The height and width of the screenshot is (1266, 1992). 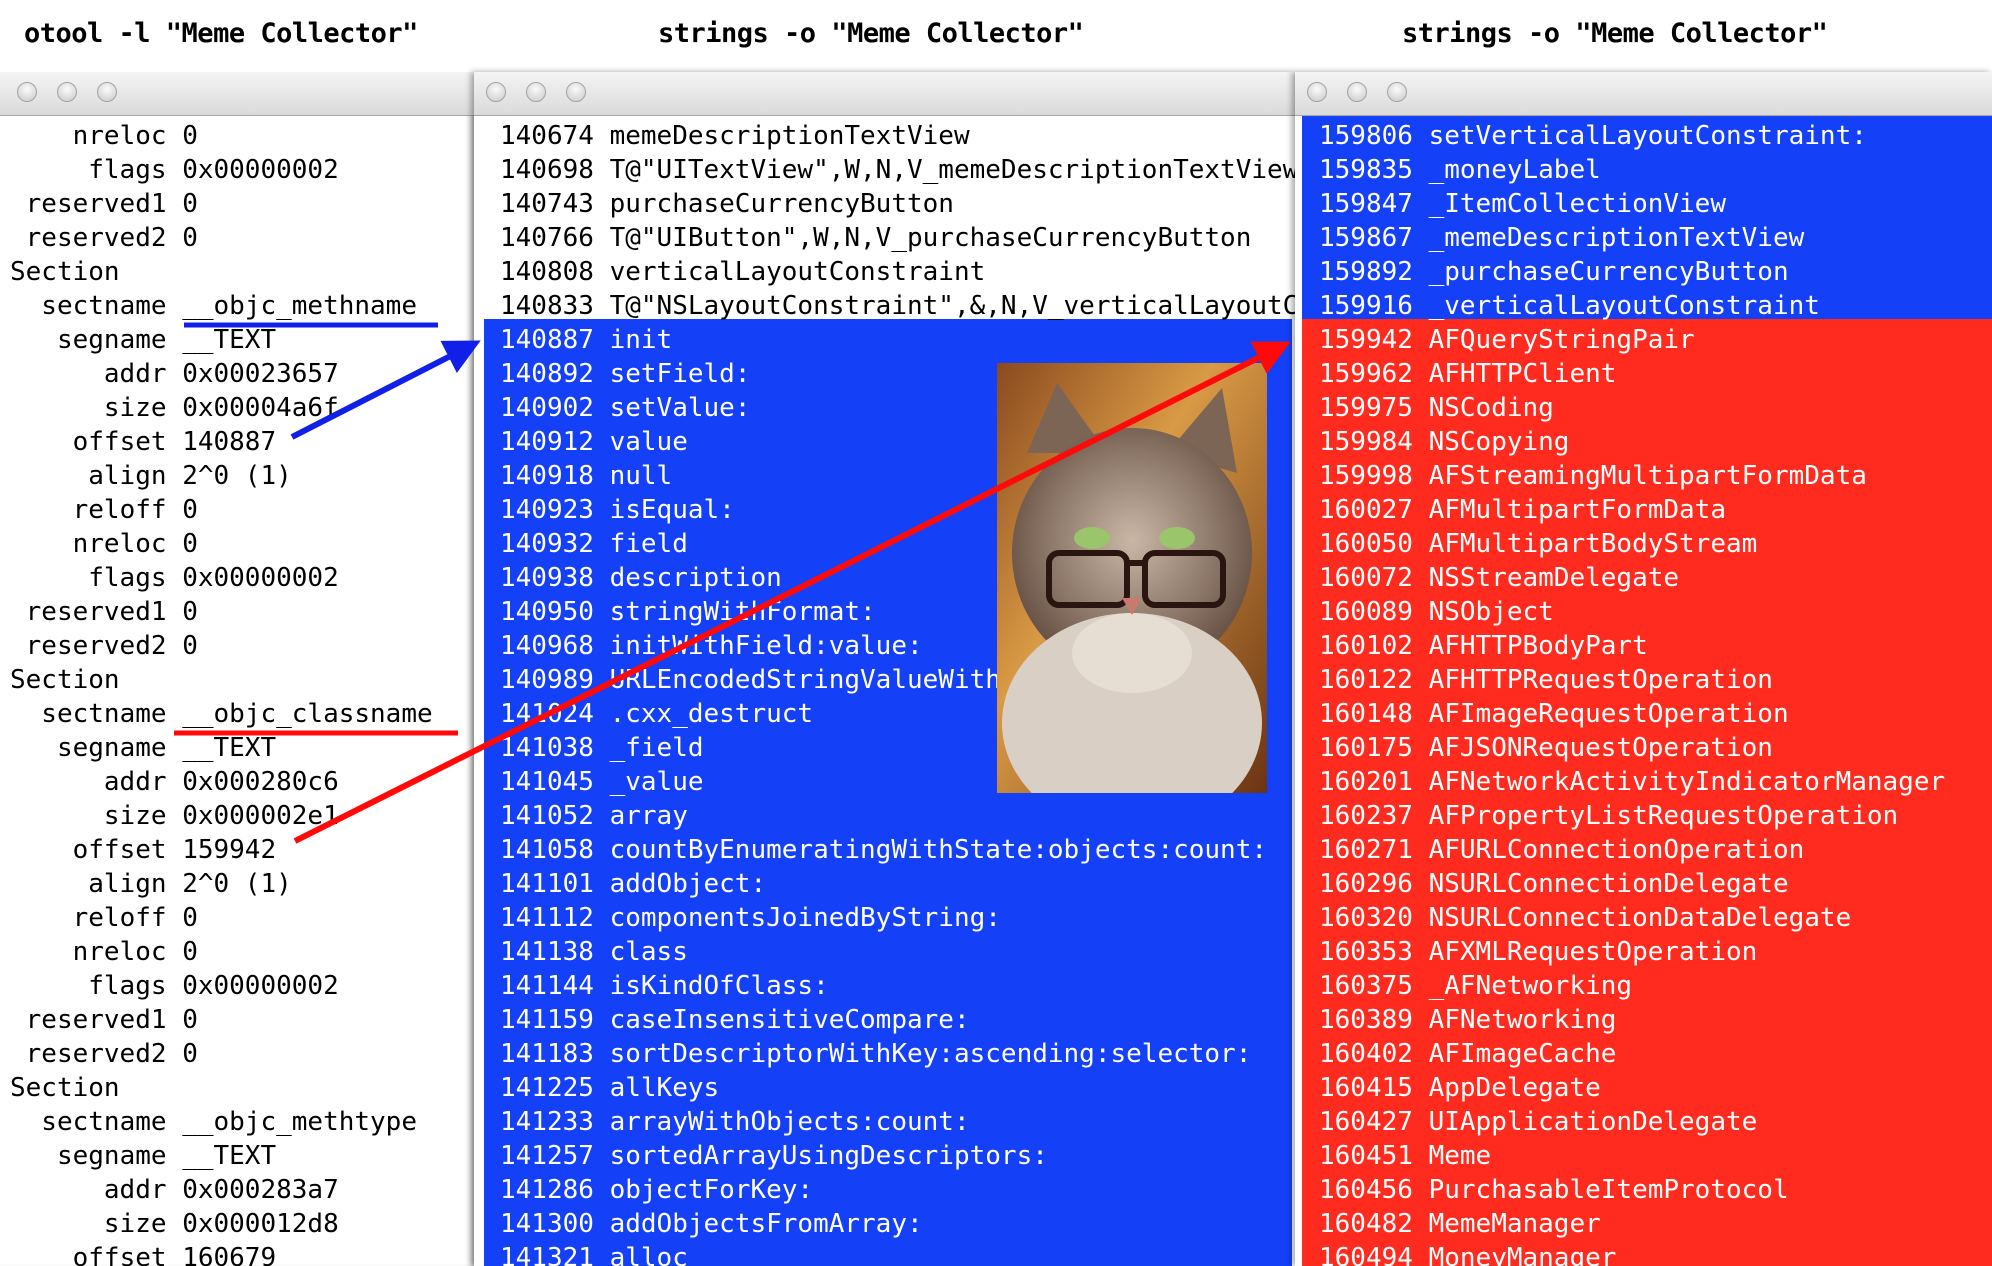 What do you see at coordinates (237, 476) in the screenshot?
I see `field-value: 2^0 (1)` at bounding box center [237, 476].